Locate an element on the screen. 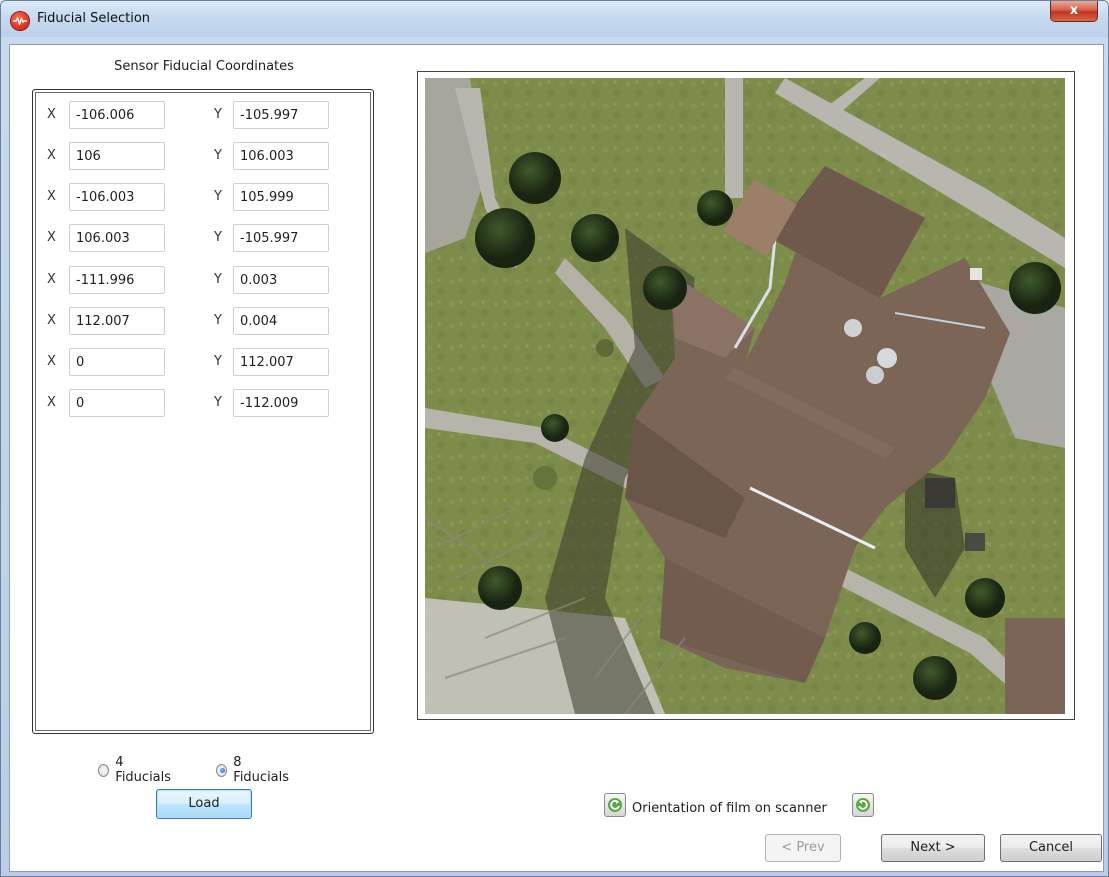  load-button: Load is located at coordinates (204, 804).